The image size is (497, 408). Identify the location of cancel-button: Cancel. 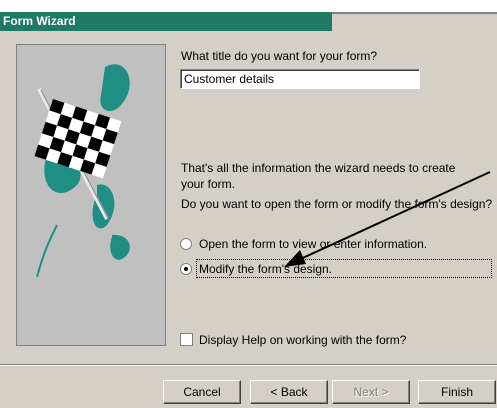
(202, 392).